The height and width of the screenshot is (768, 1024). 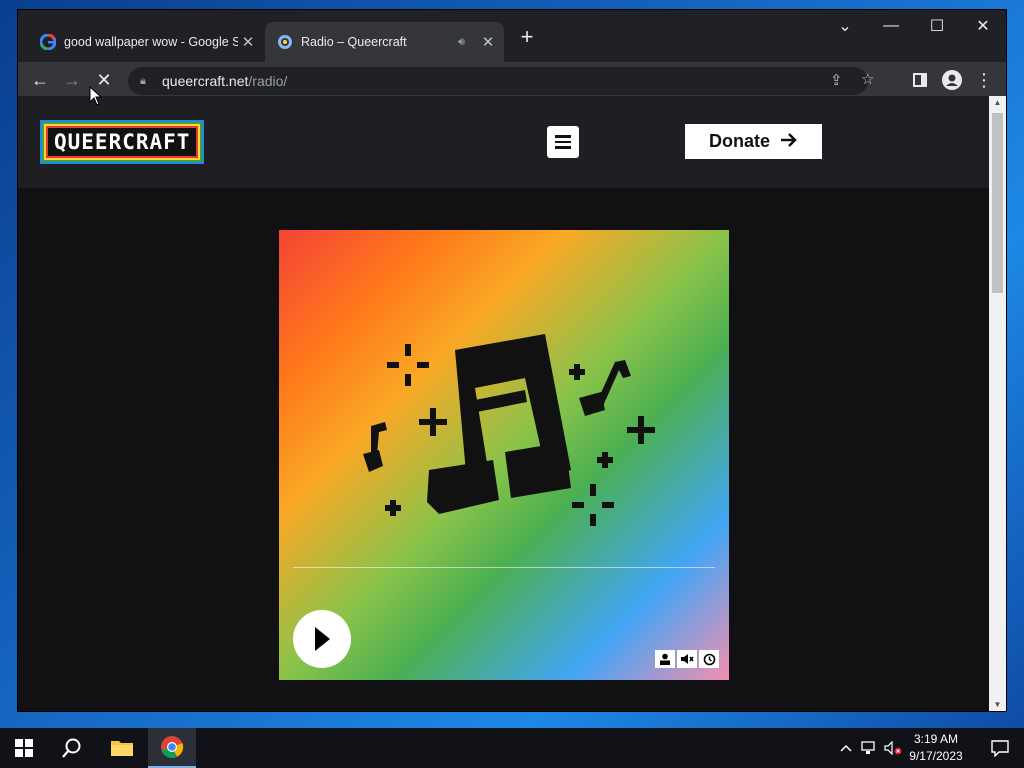 I want to click on forward-button: →, so click(x=72, y=80).